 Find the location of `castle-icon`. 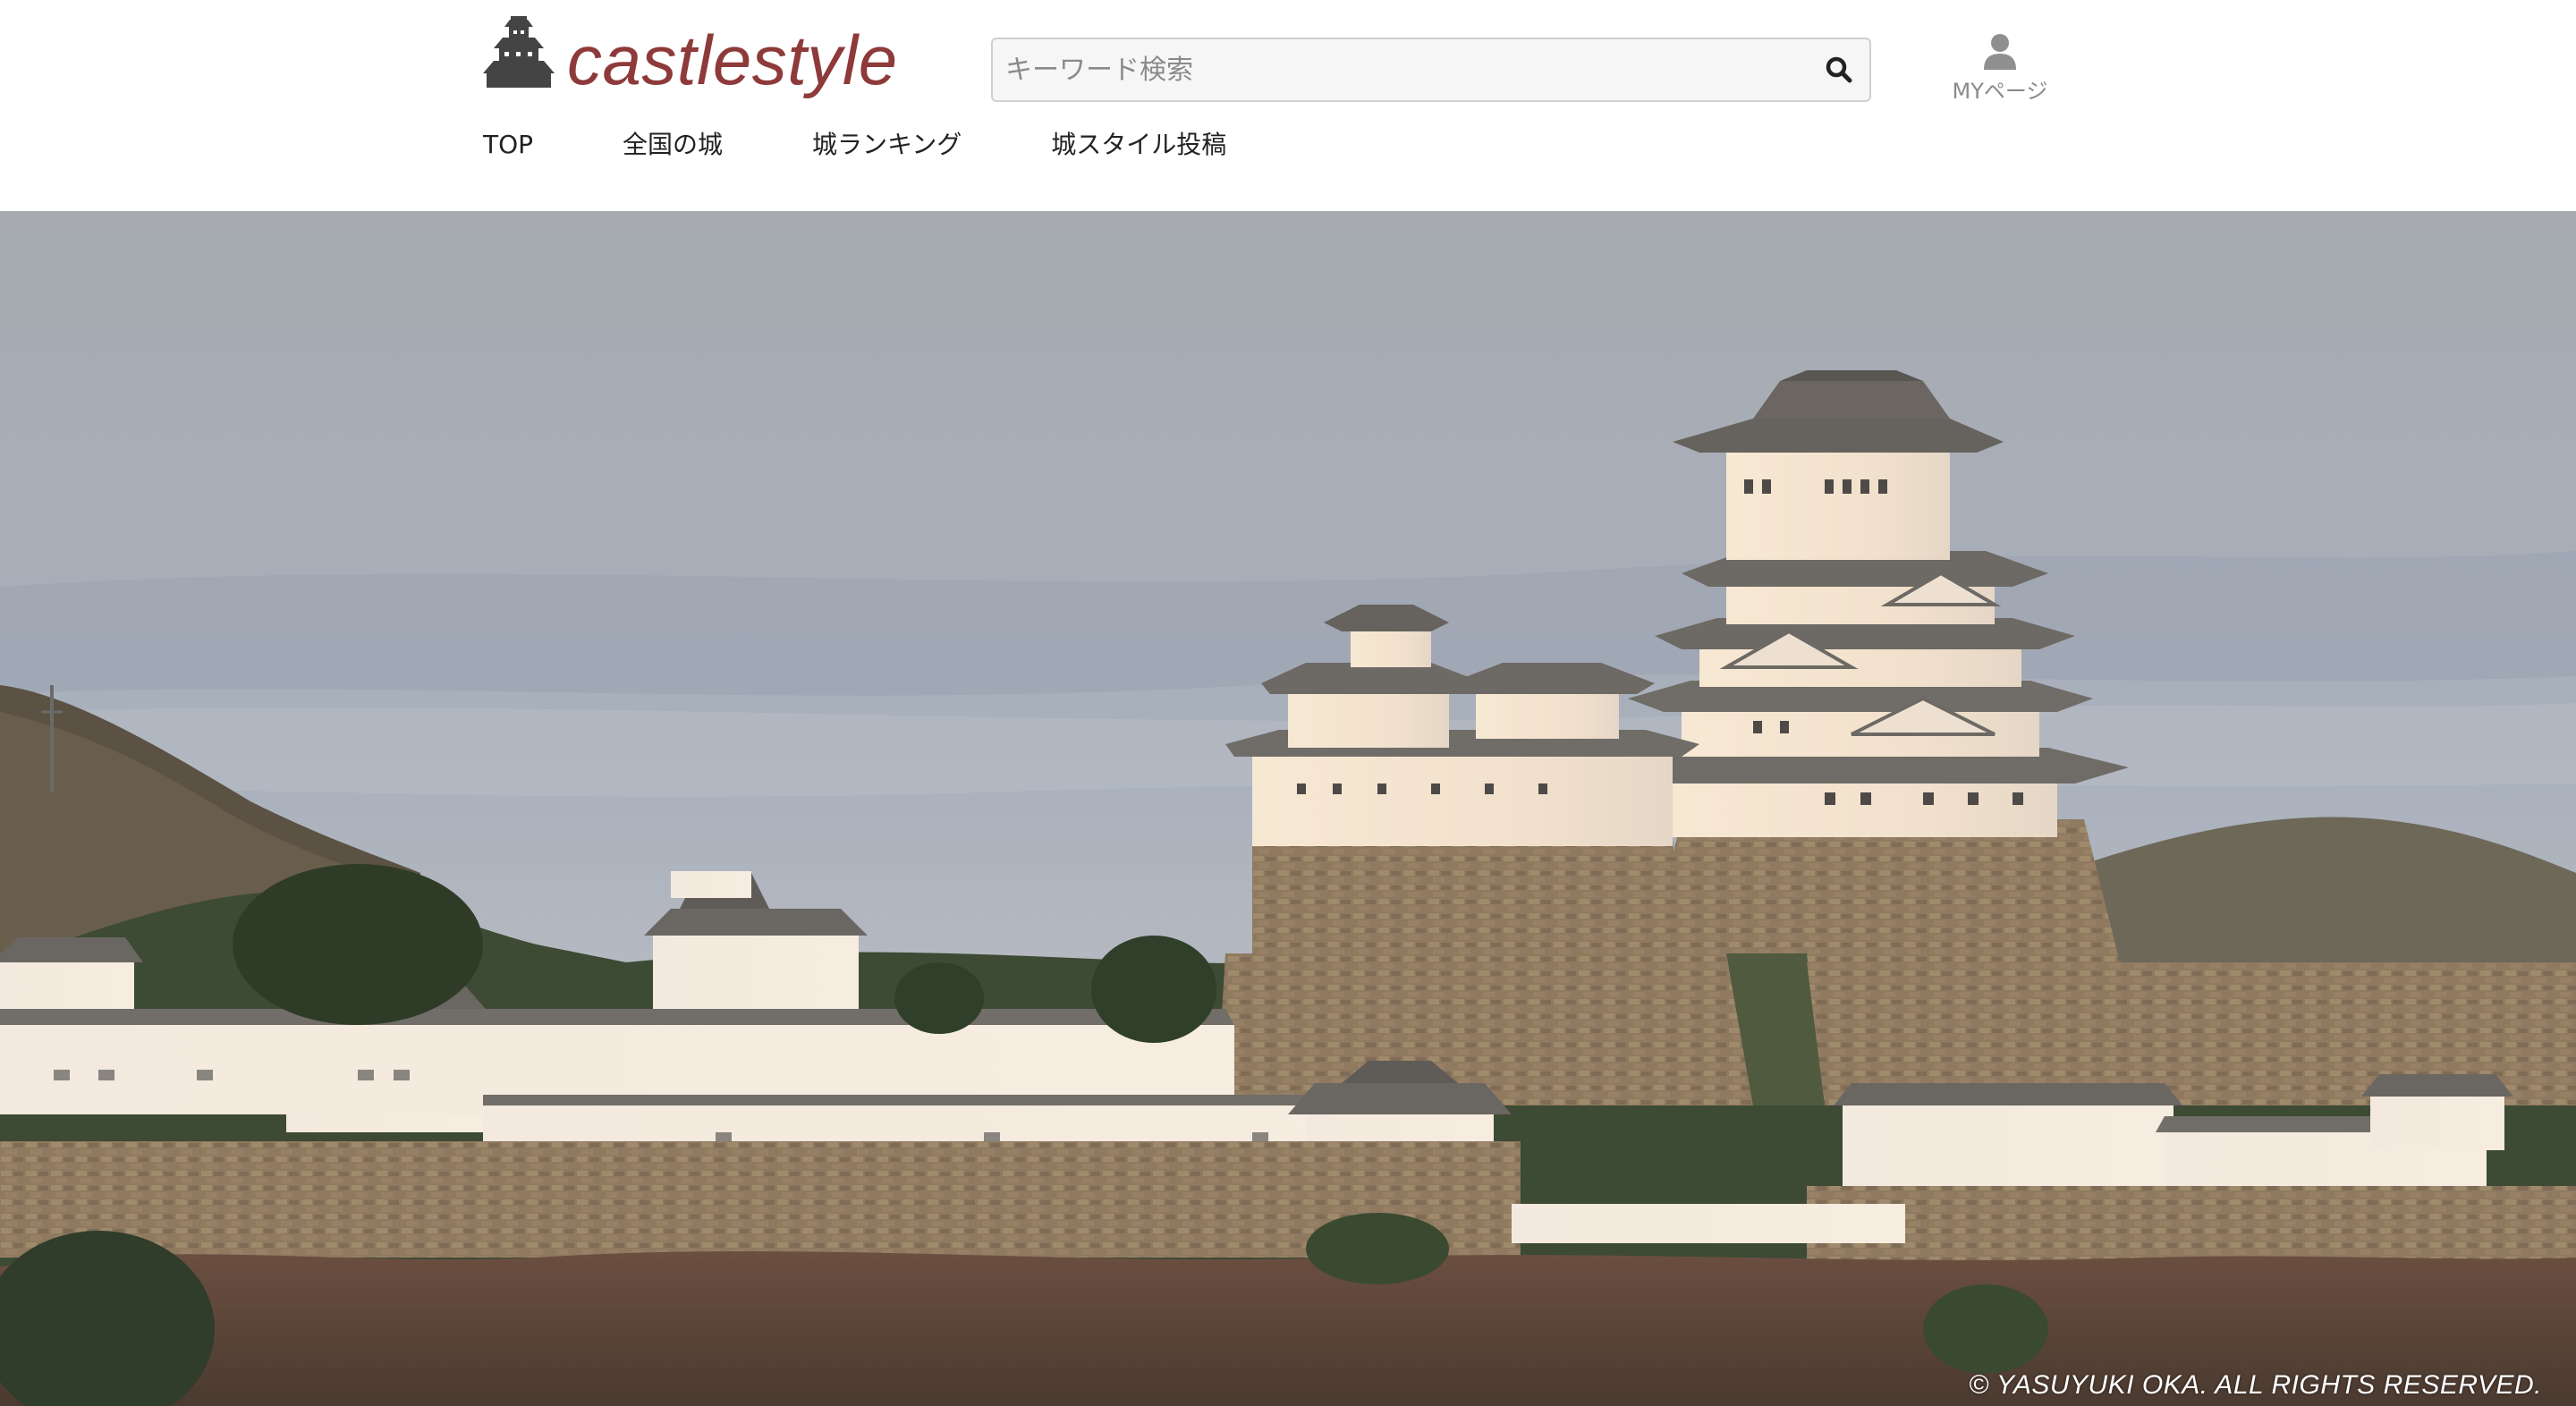

castle-icon is located at coordinates (519, 52).